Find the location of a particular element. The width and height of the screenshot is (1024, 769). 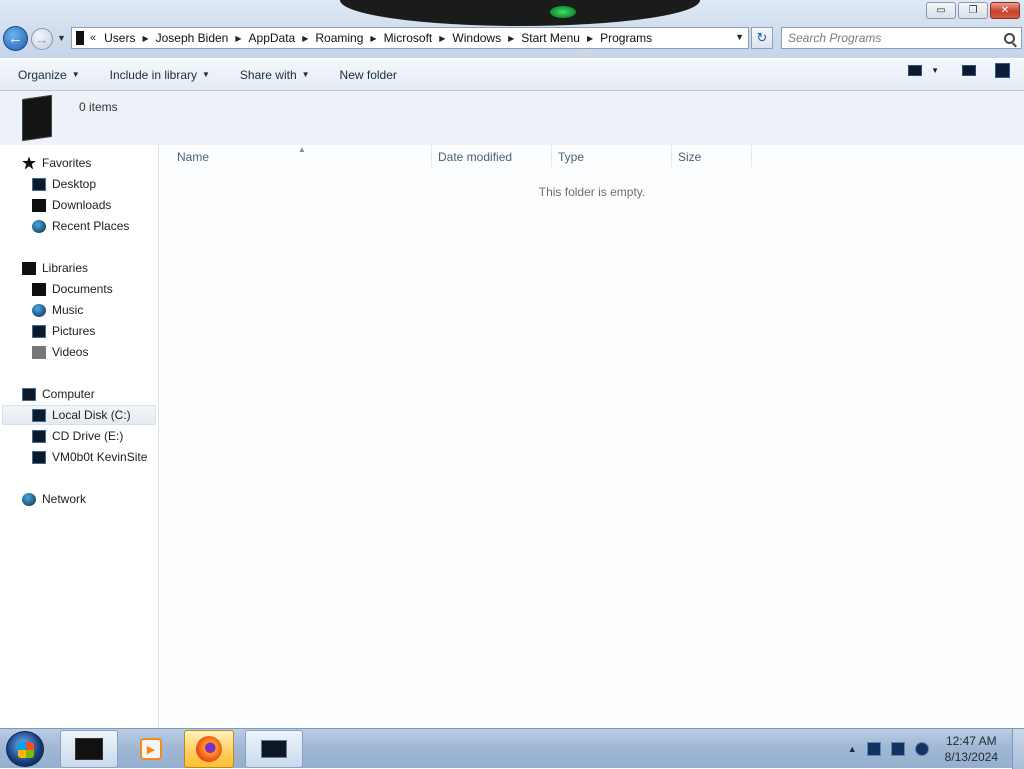

sidebar-item-libraries: Libraries is located at coordinates (55, 268).